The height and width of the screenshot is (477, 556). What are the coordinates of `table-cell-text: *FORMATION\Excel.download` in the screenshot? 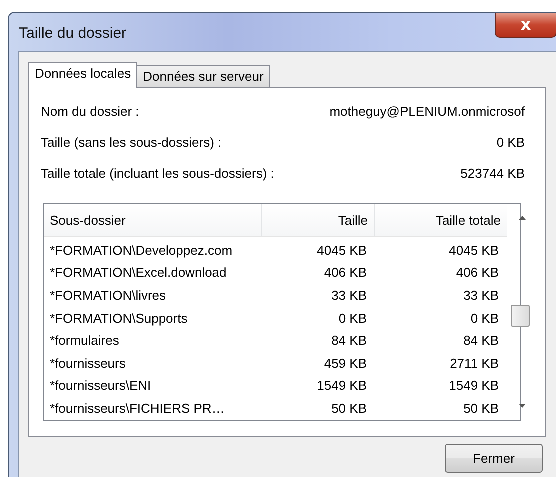 It's located at (138, 273).